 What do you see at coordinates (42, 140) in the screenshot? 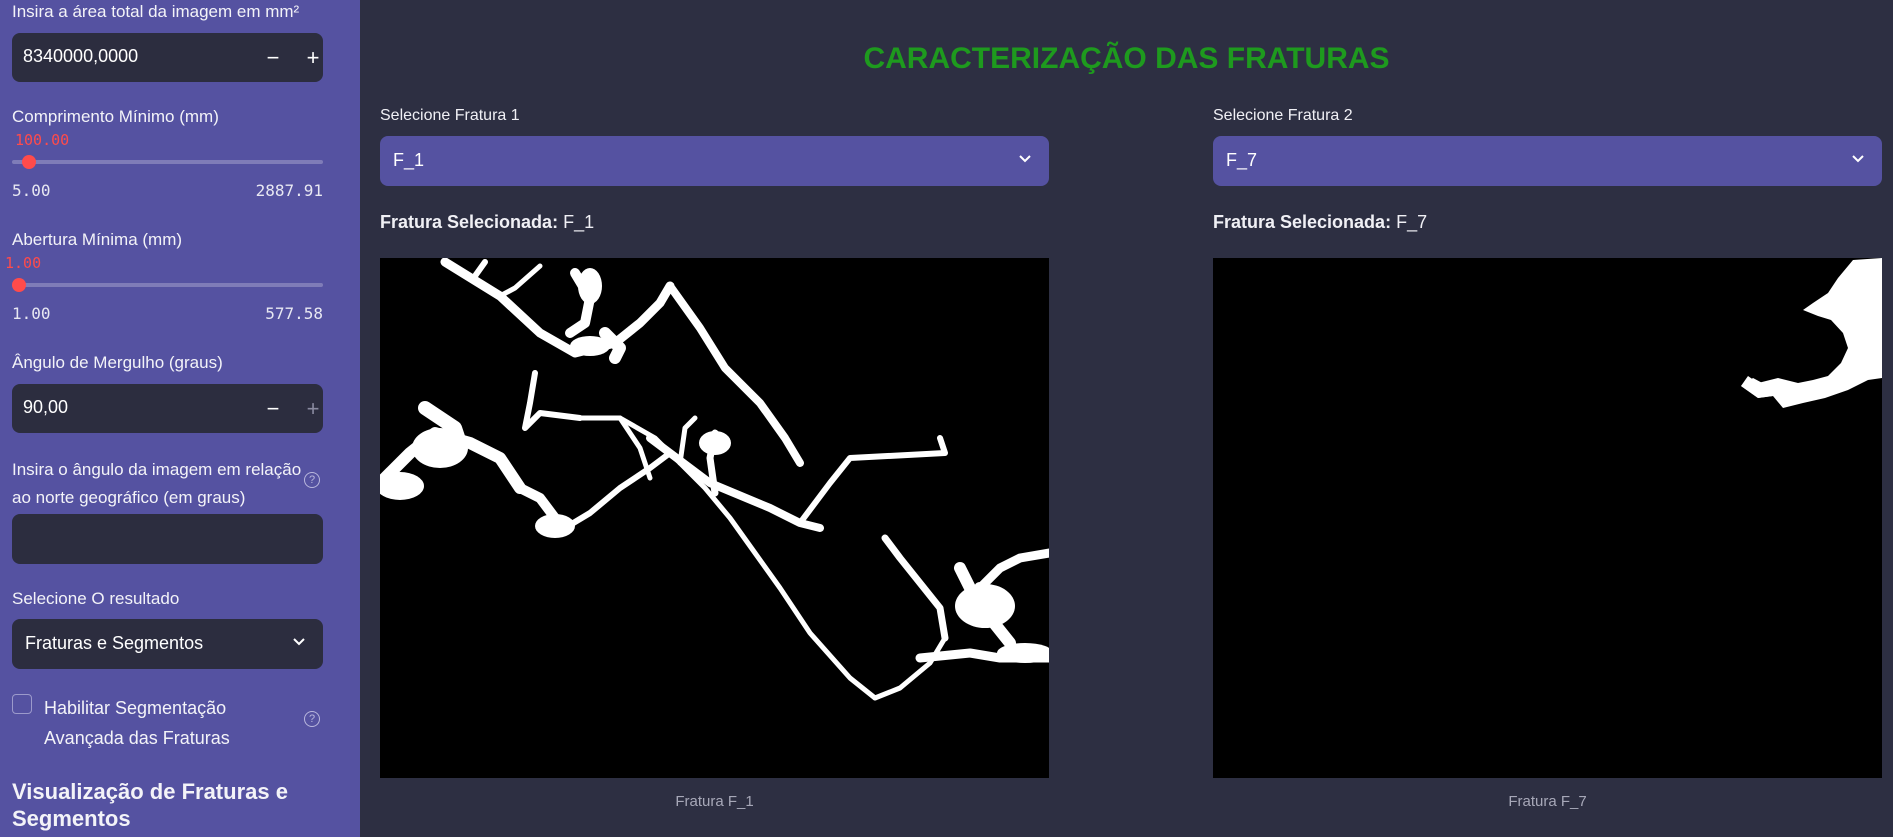
I see `comprimento-slider-value: 100.00` at bounding box center [42, 140].